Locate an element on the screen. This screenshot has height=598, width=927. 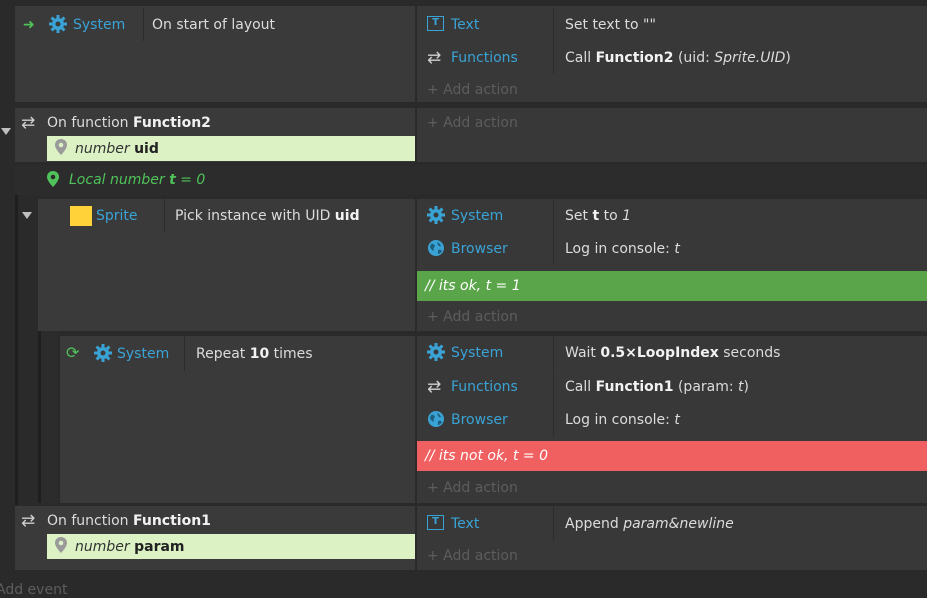
action-text: Append param&newline is located at coordinates (649, 524).